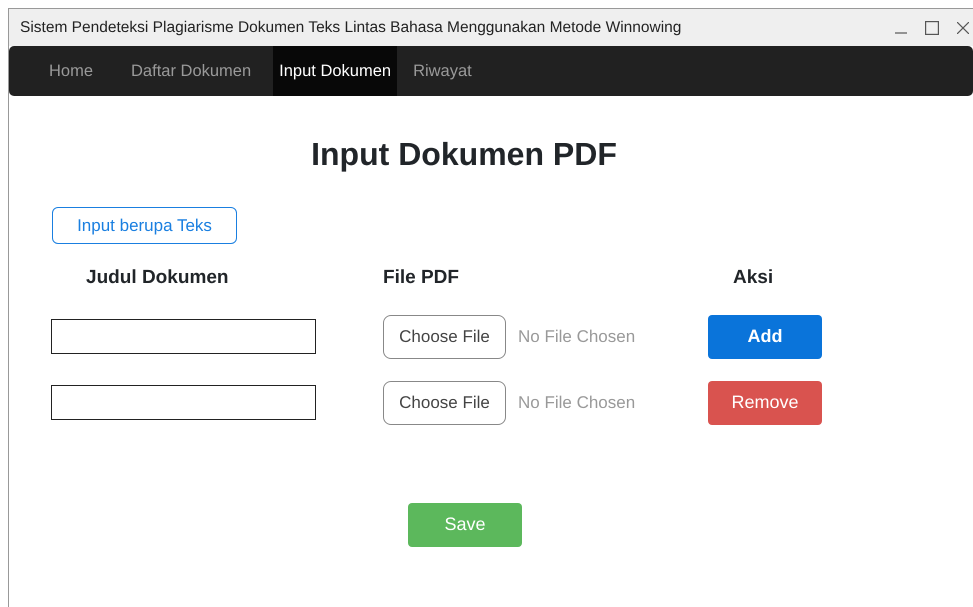  I want to click on add-button: Add, so click(765, 336).